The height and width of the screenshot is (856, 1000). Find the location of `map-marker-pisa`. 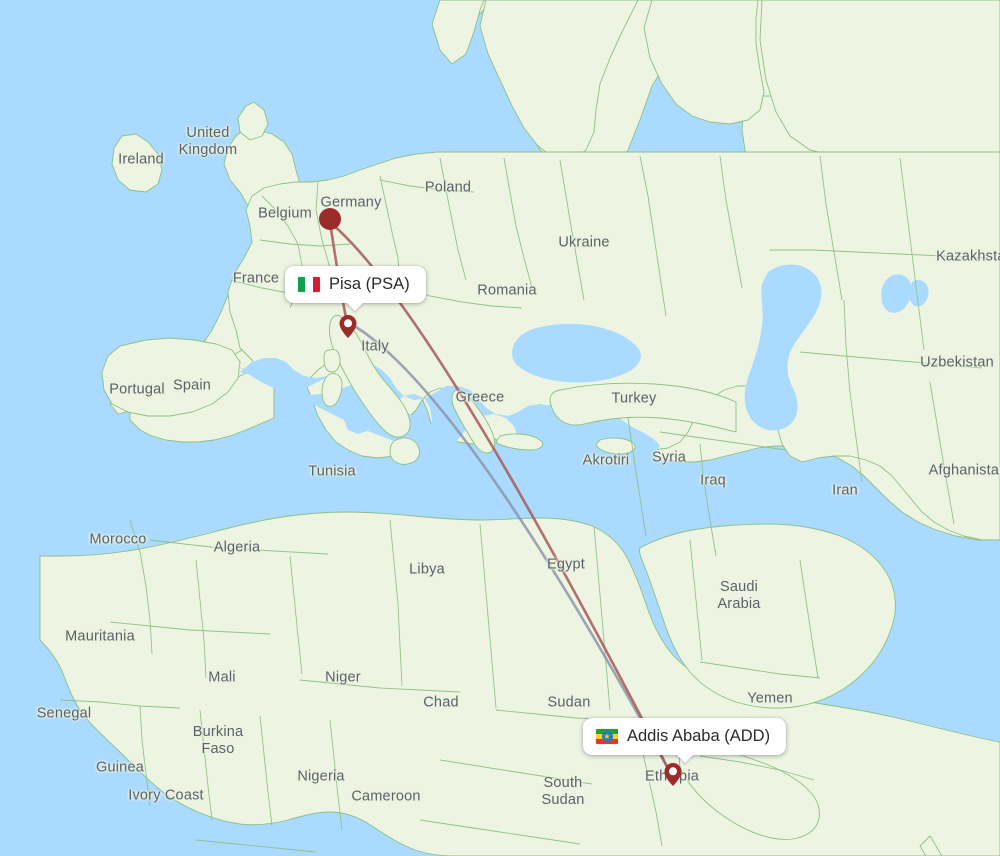

map-marker-pisa is located at coordinates (348, 326).